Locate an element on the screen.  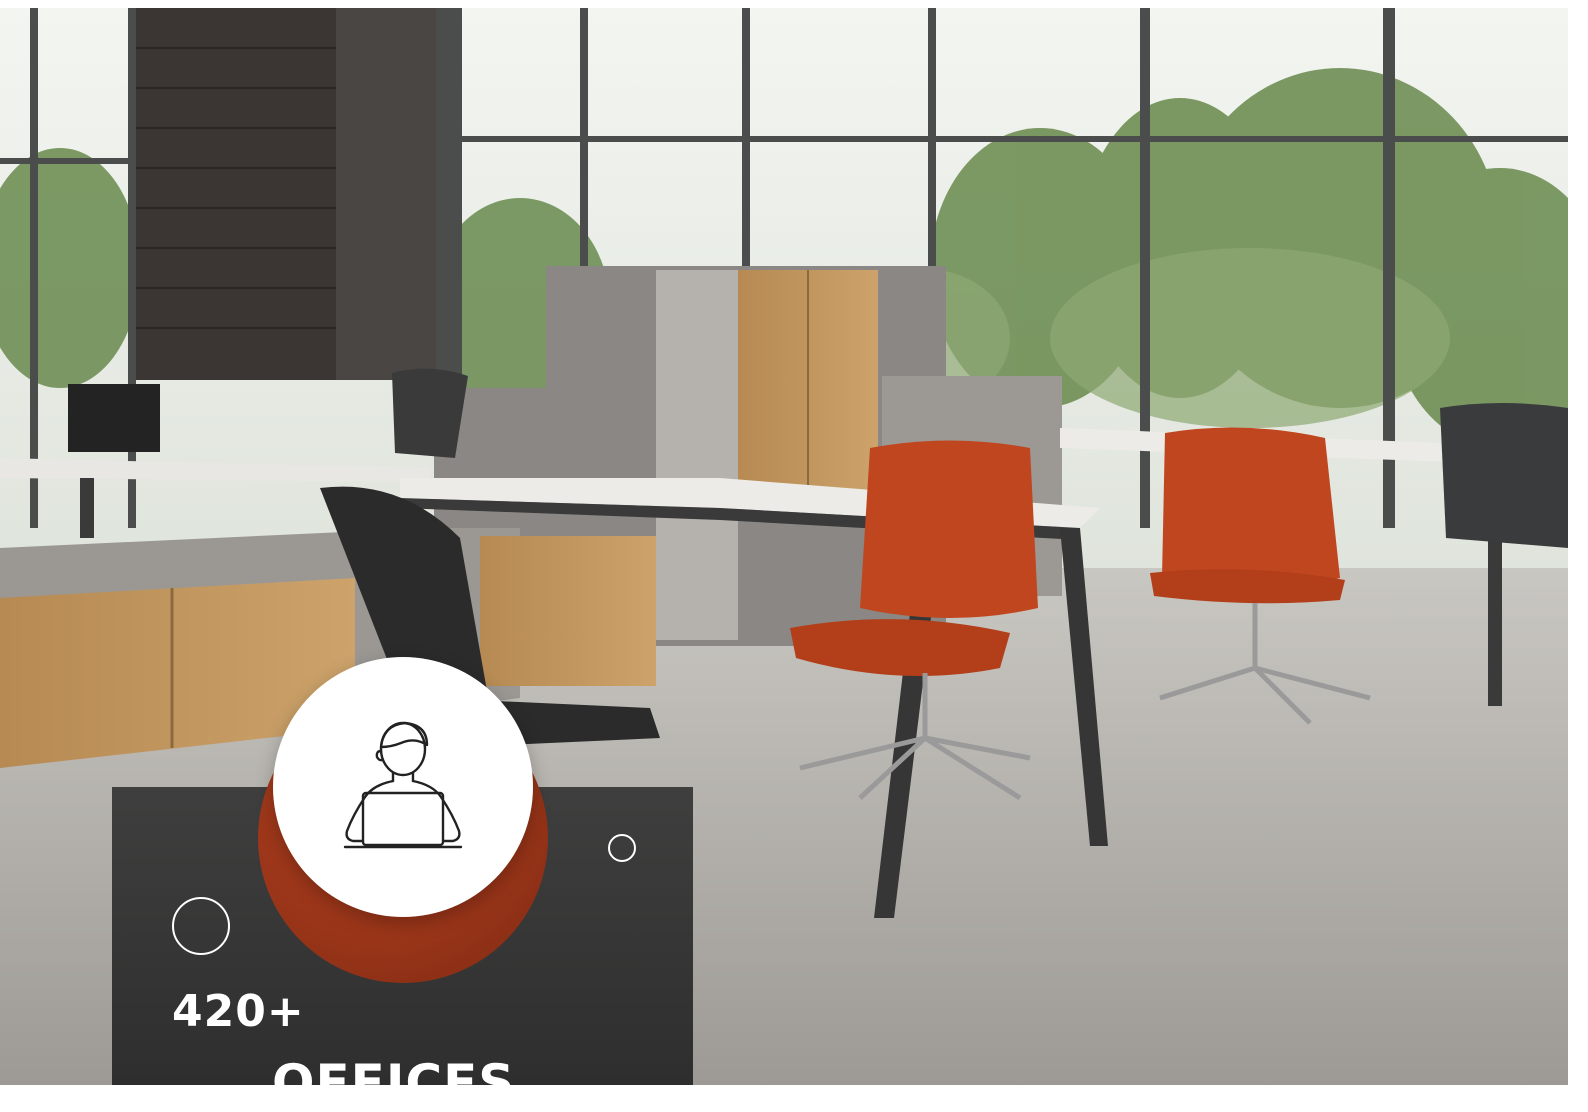
icon-badge is located at coordinates (403, 787).